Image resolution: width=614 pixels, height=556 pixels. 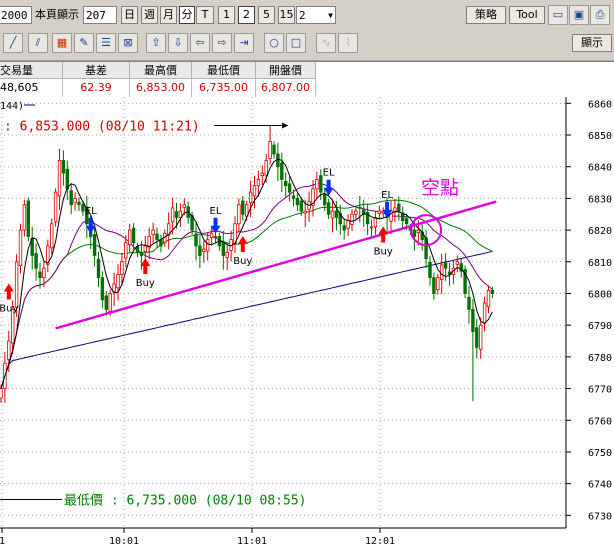 What do you see at coordinates (200, 43) in the screenshot?
I see `arrow-left-icon: ⇦` at bounding box center [200, 43].